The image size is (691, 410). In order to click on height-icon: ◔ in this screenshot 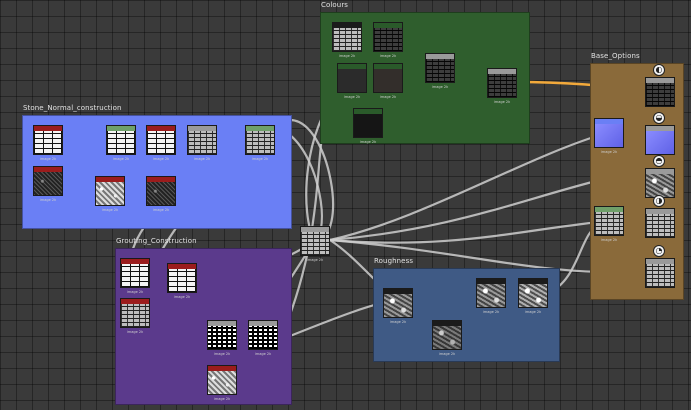, I will do `click(659, 251)`.